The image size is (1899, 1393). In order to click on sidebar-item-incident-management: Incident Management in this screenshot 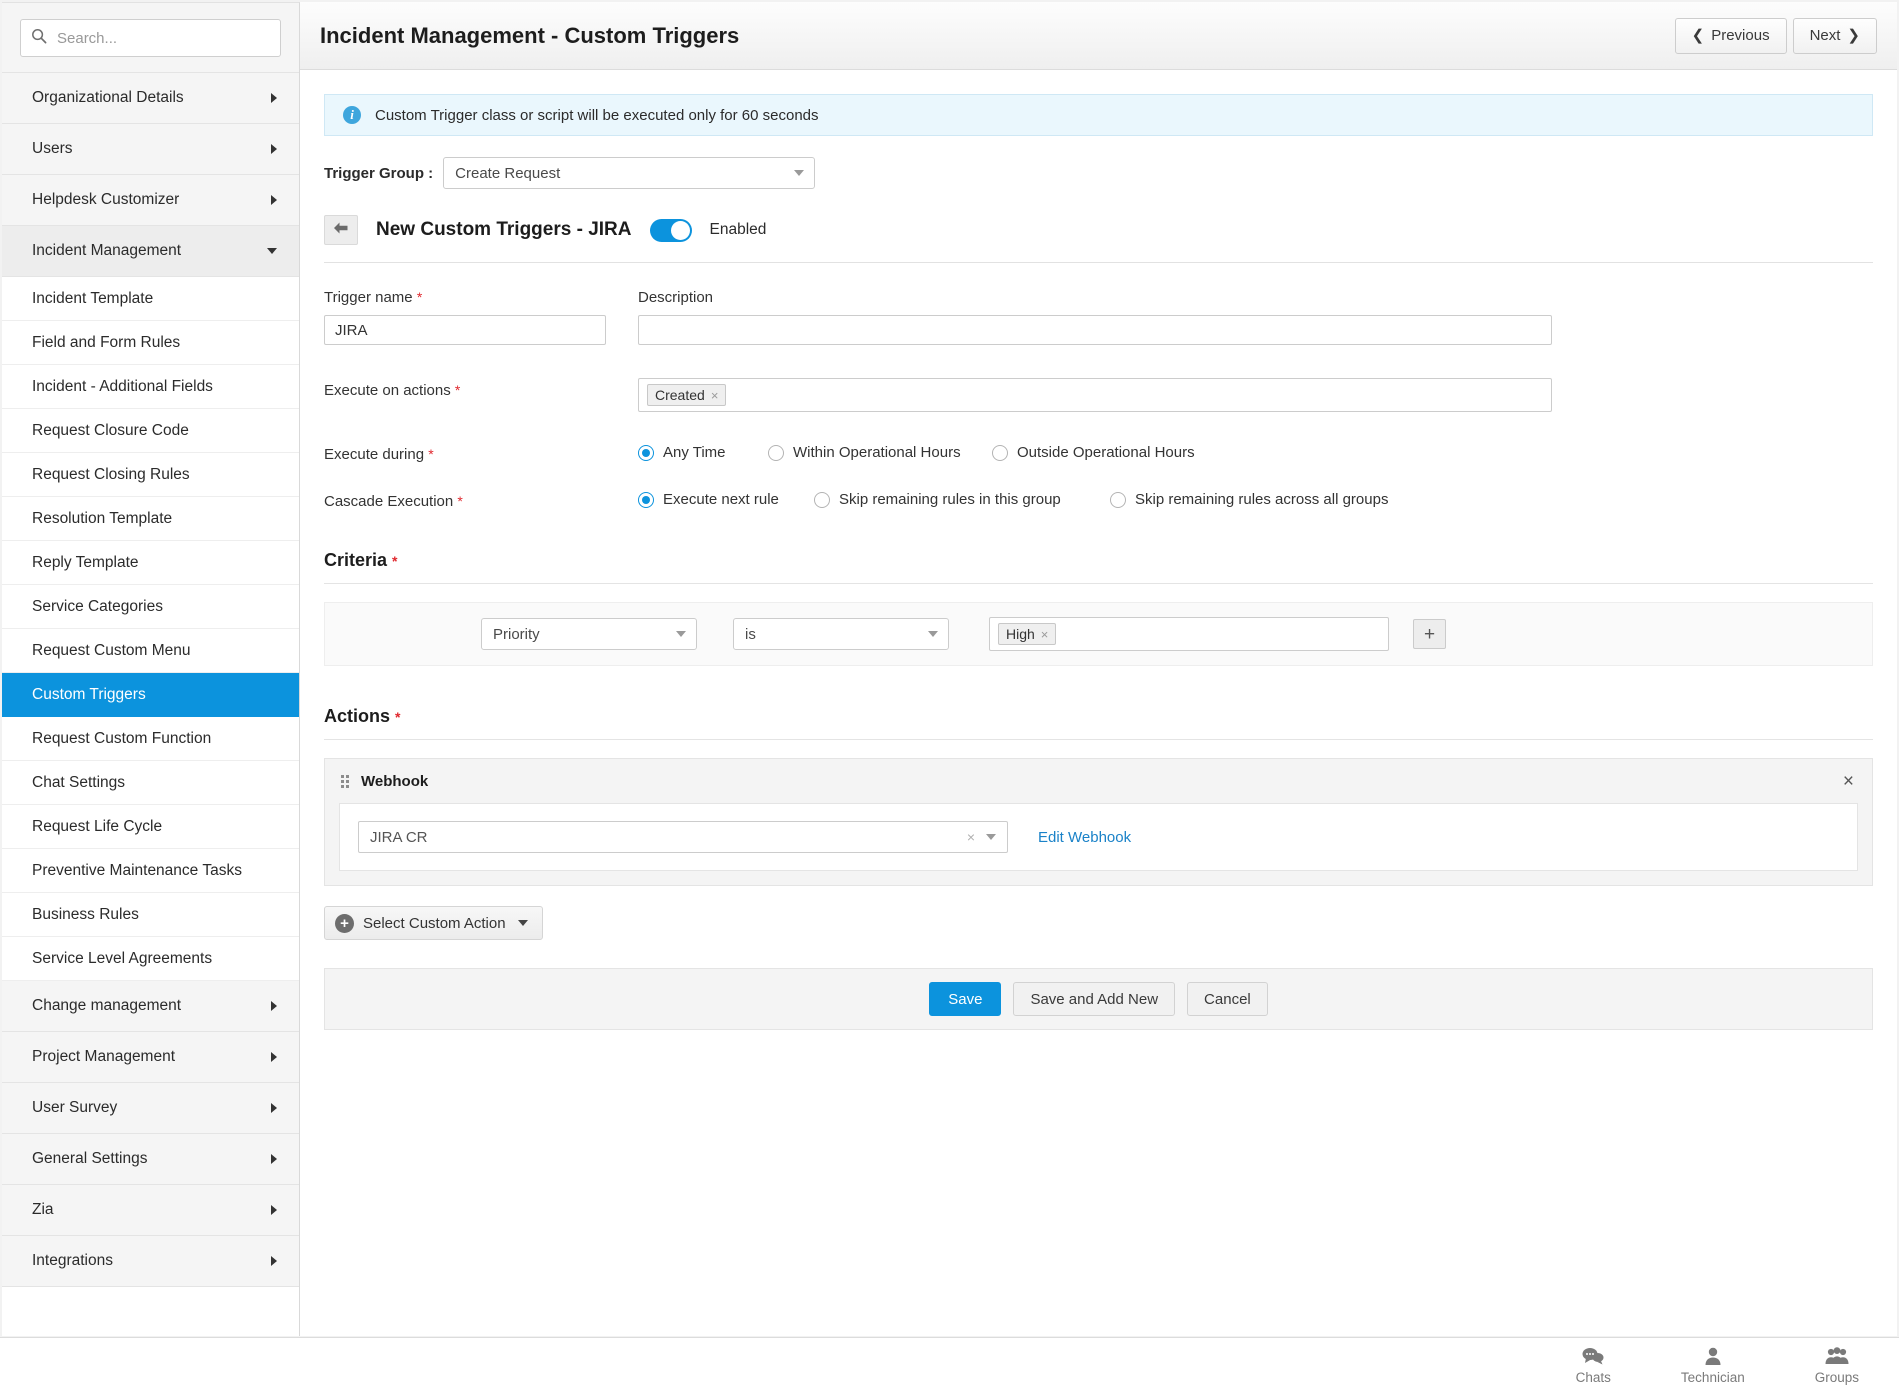, I will do `click(150, 251)`.